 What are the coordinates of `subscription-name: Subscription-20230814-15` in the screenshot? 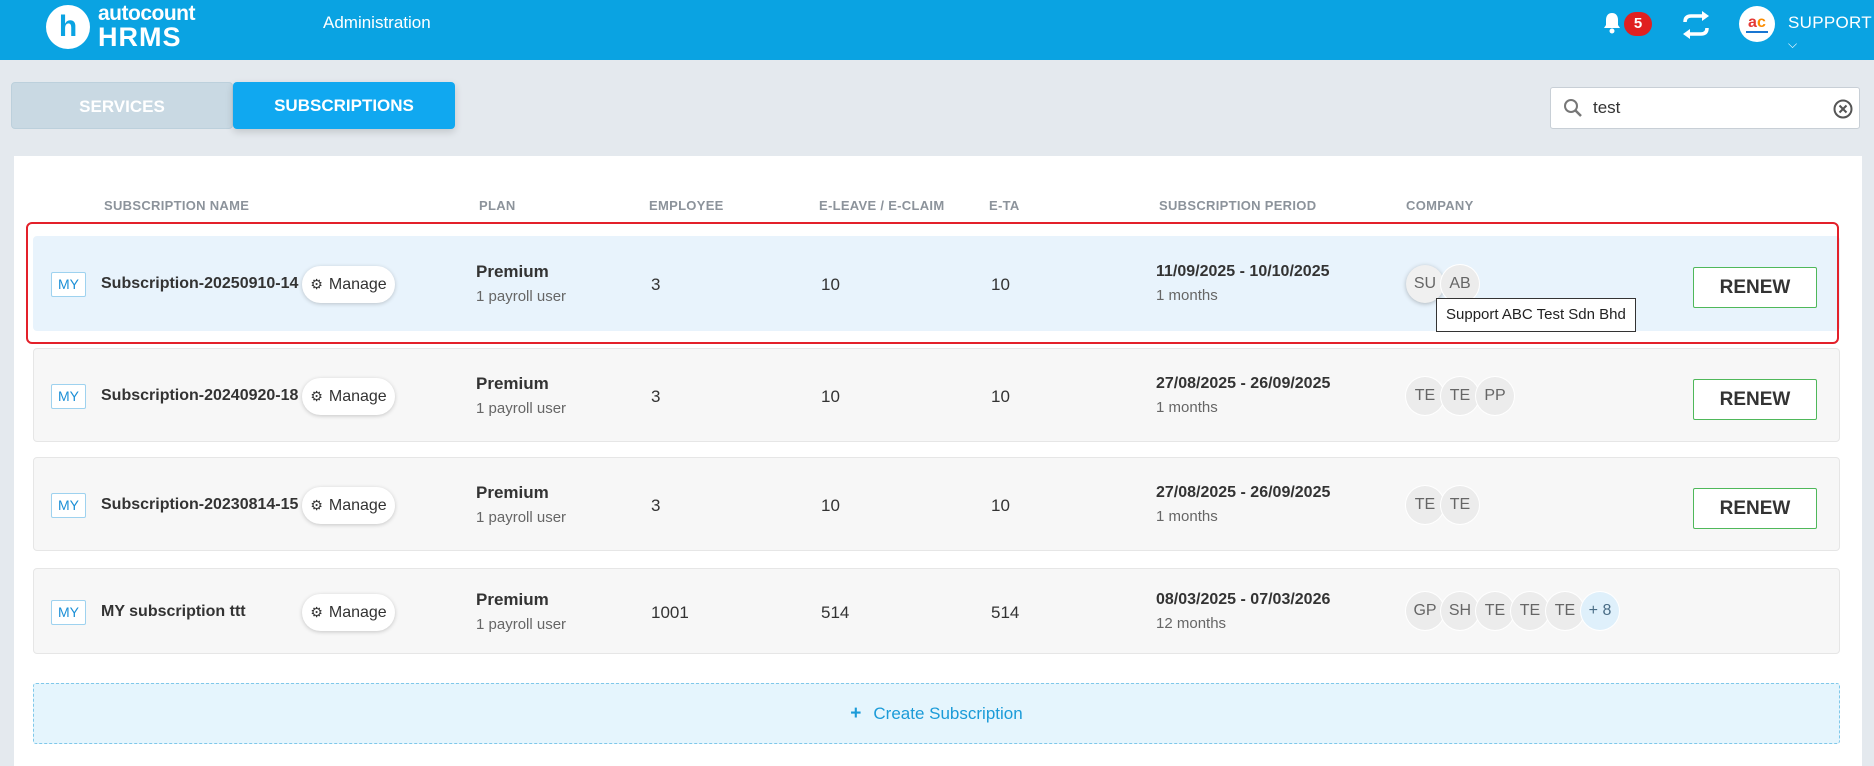 It's located at (200, 504).